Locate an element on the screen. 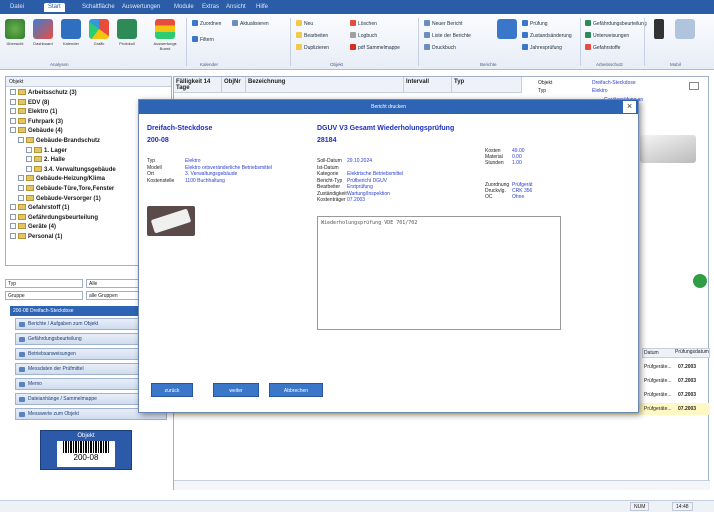 Image resolution: width=714 pixels, height=512 pixels. tree-node: Gebäude-Heizung/Klima is located at coordinates (61, 179).